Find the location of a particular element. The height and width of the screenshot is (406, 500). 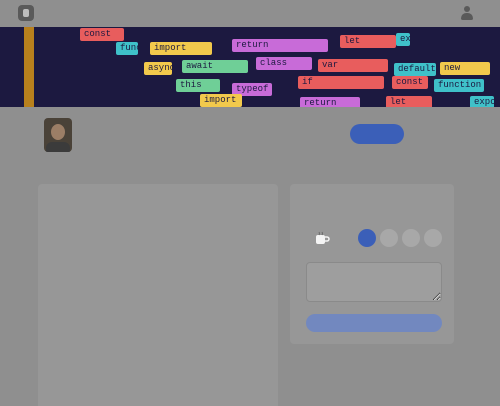

banner-code-tag: var is located at coordinates (353, 65).